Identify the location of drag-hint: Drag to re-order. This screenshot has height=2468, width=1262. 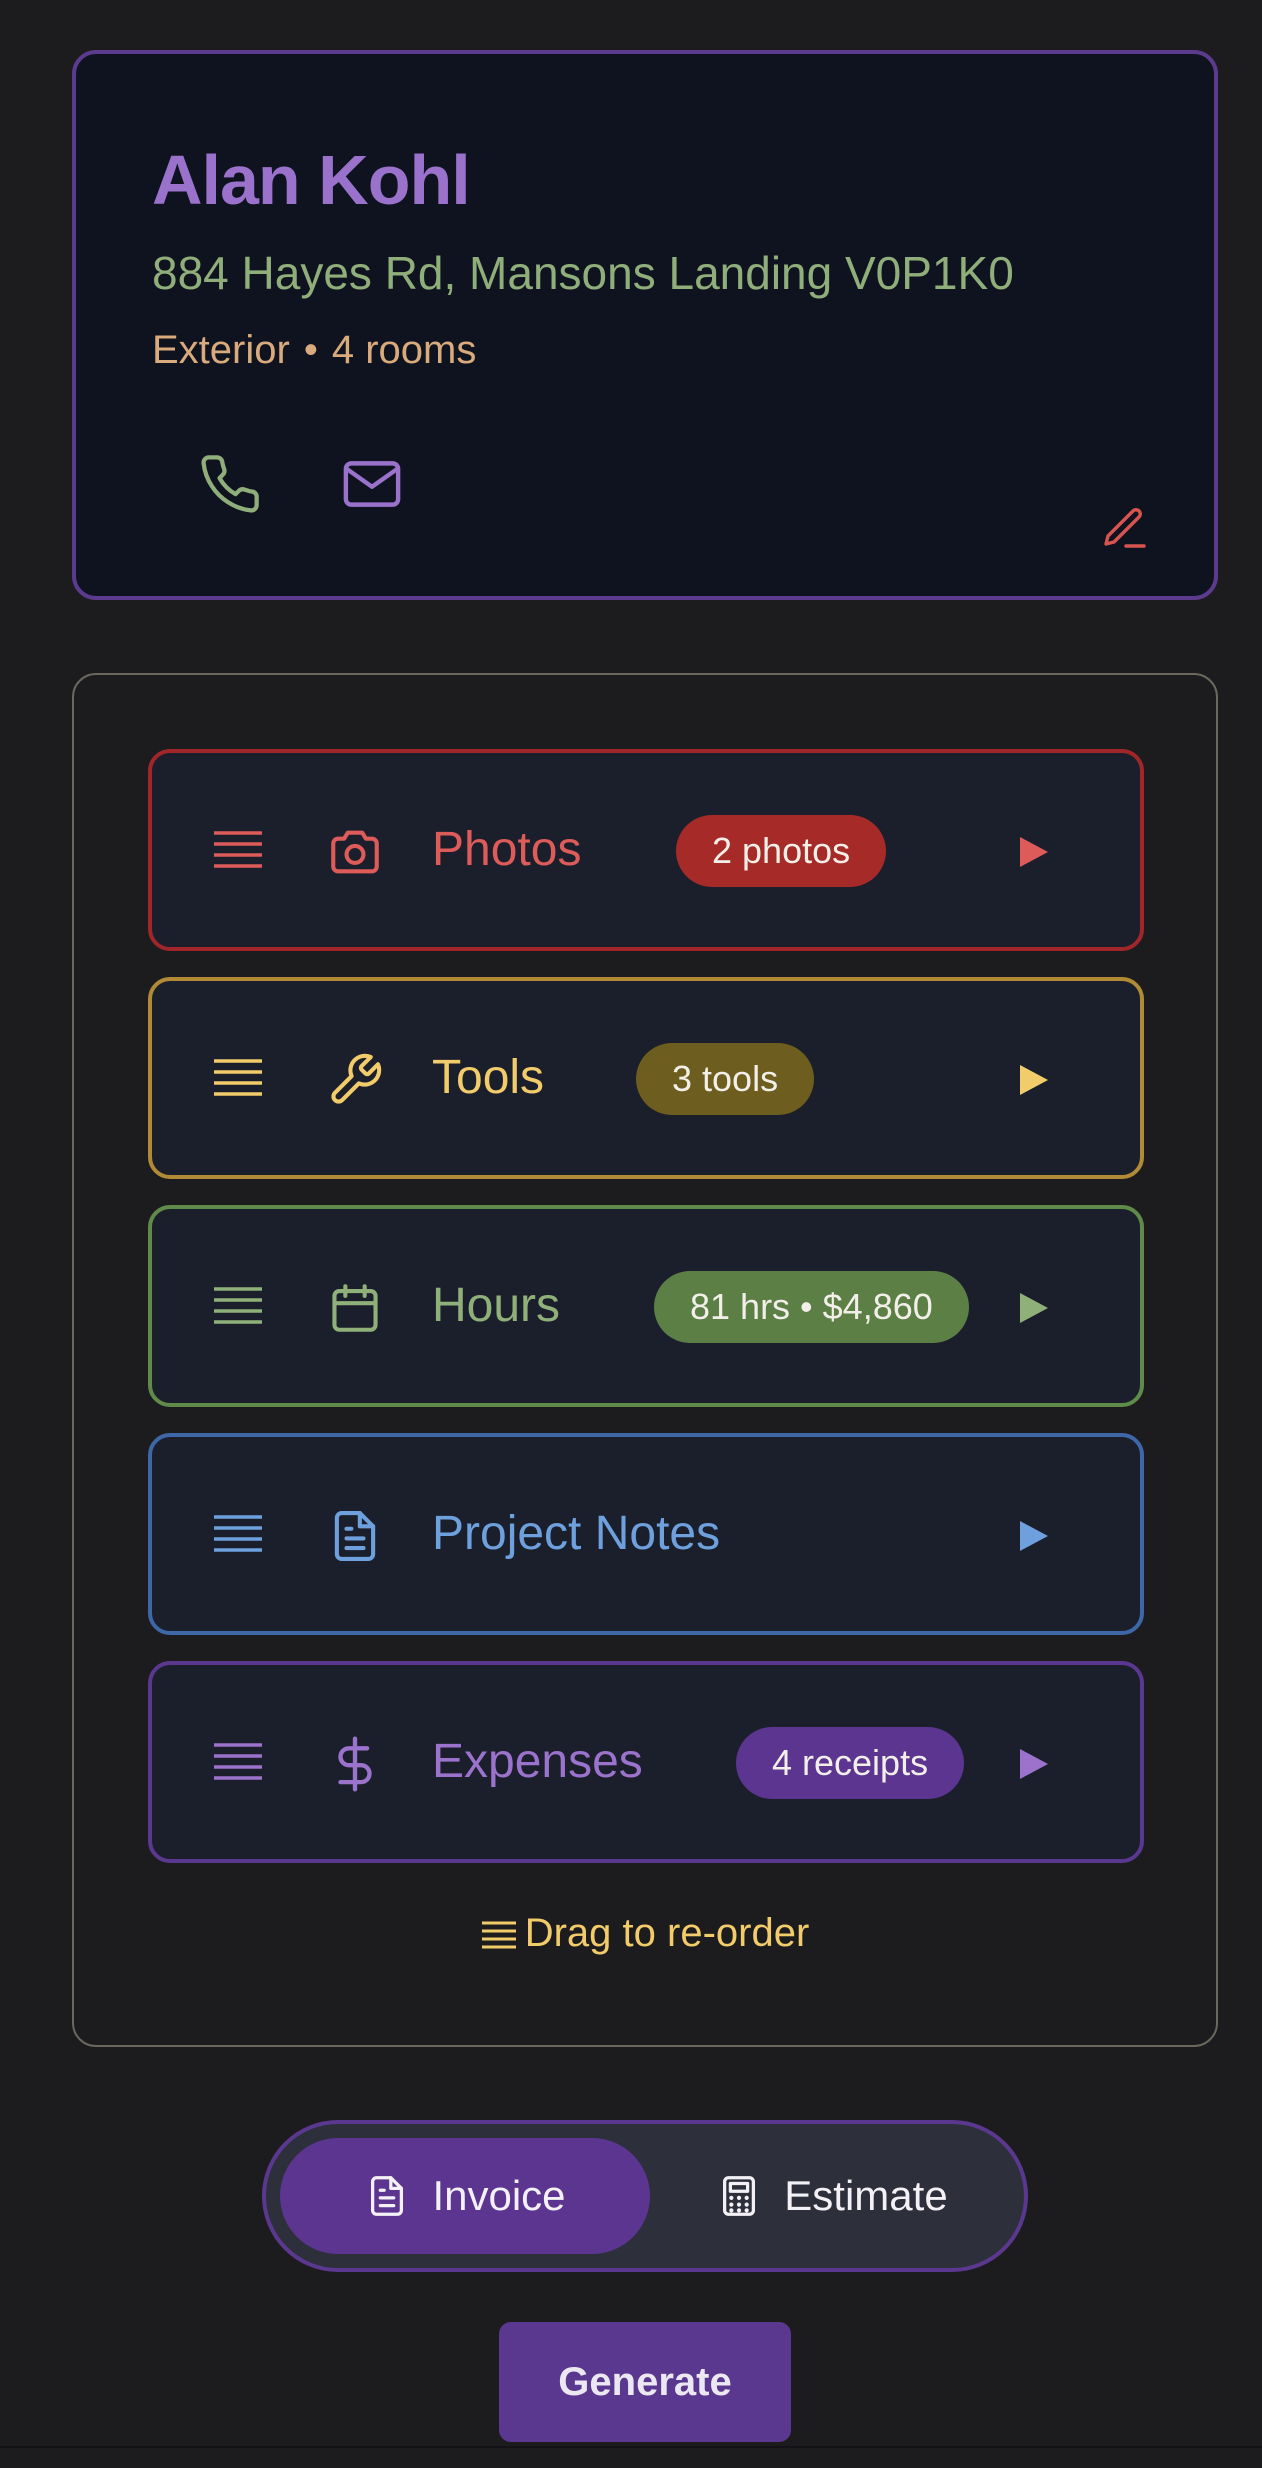
(645, 1933).